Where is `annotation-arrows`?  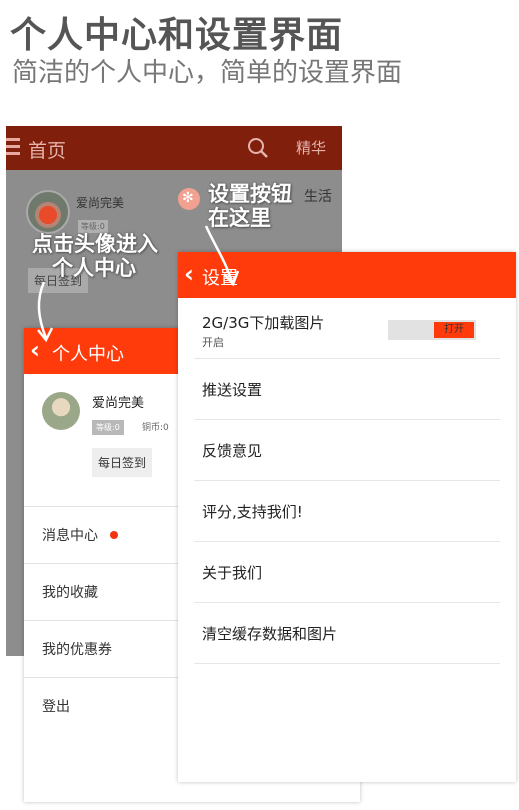
annotation-arrows is located at coordinates (138, 284).